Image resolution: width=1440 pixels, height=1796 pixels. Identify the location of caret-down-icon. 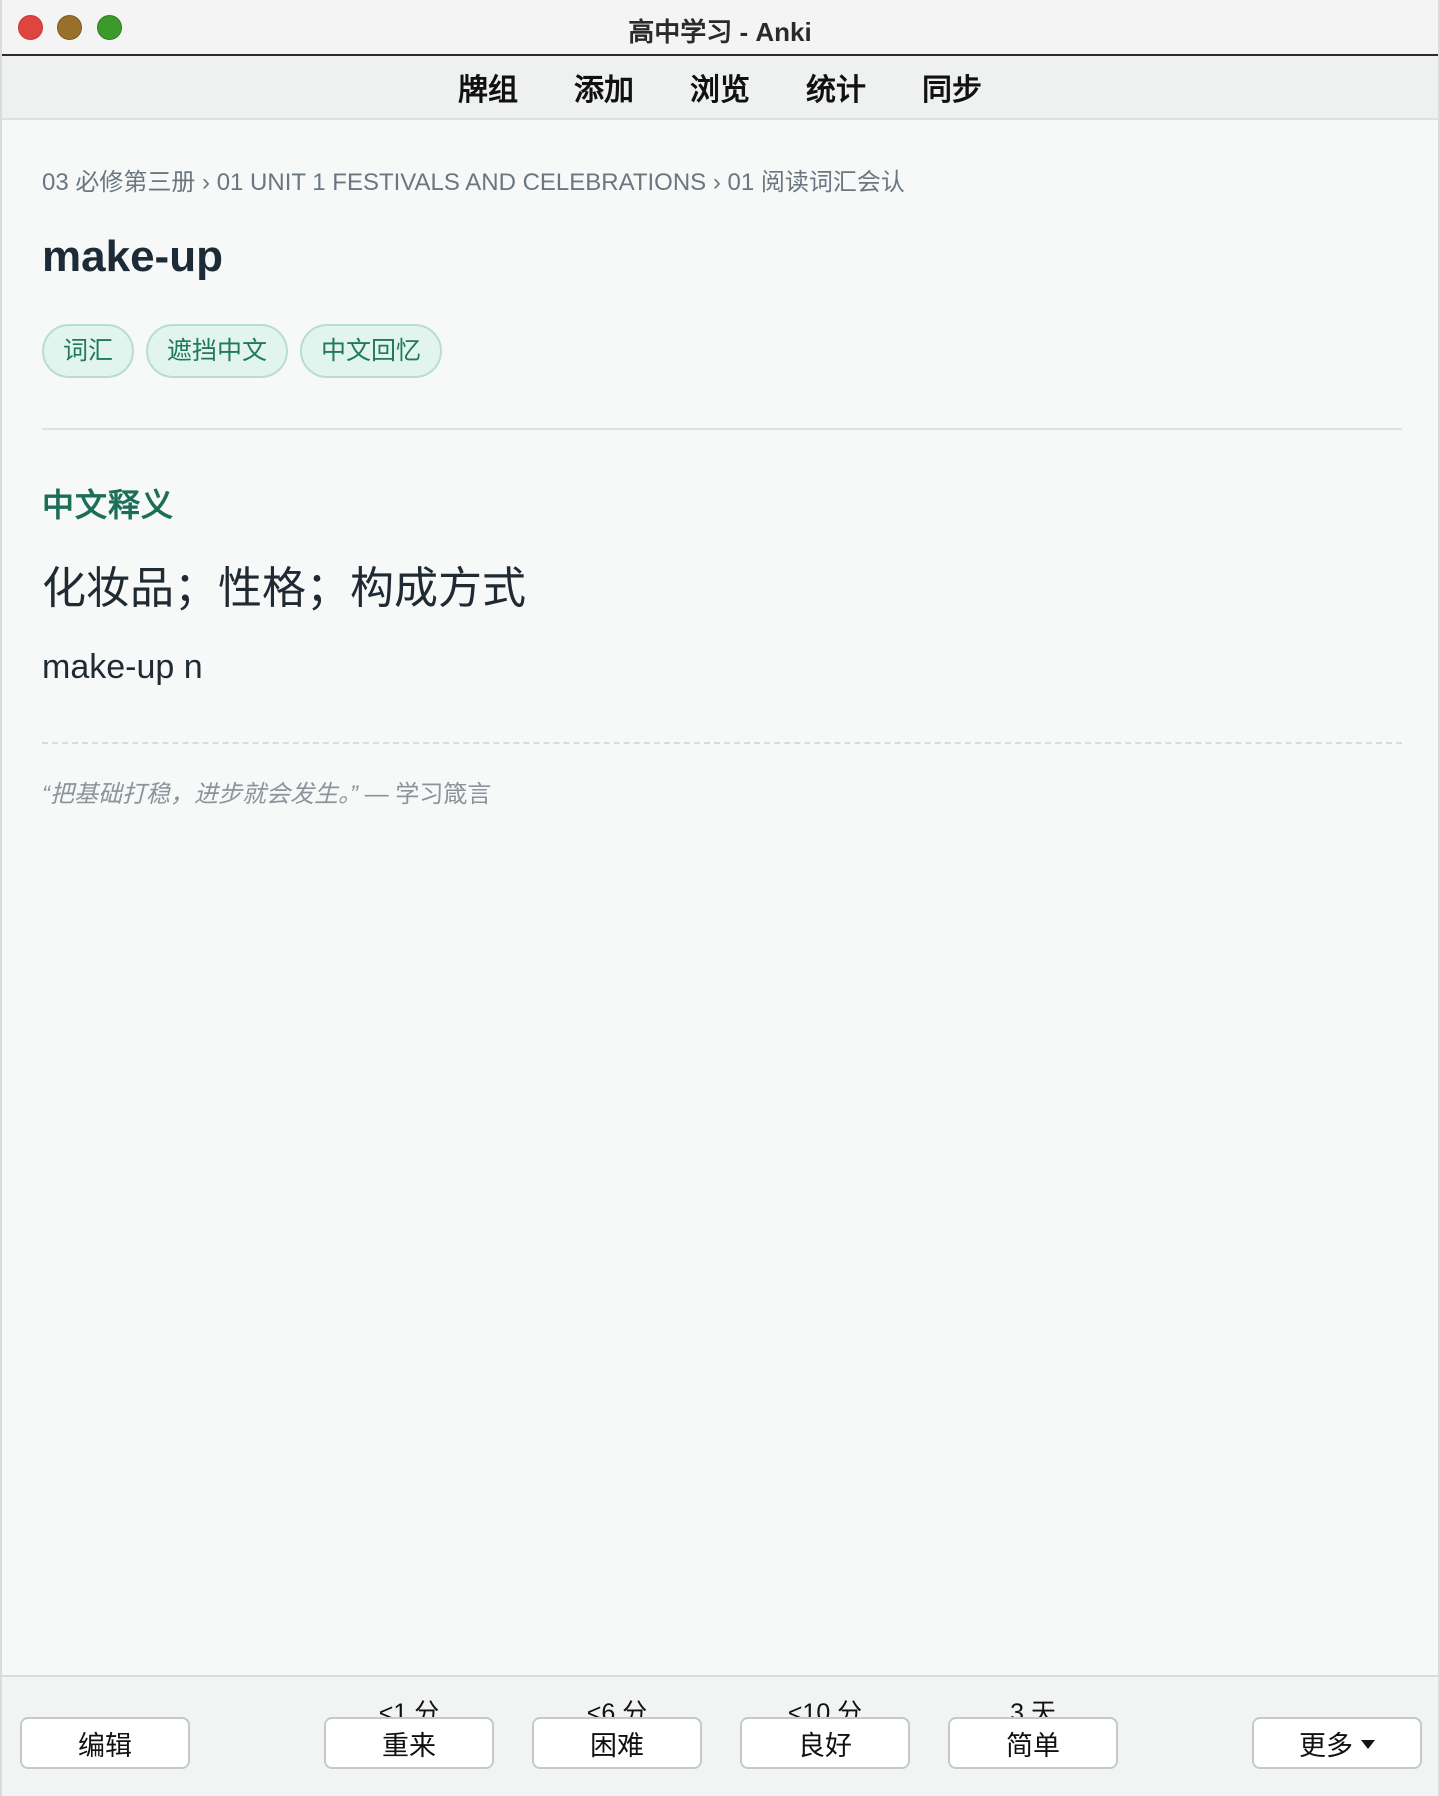
(1368, 1744).